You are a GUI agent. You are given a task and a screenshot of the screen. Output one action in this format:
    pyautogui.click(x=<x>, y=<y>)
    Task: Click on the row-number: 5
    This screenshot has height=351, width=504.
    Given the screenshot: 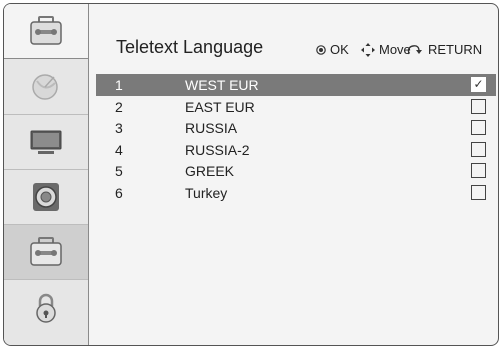 What is the action you would take?
    pyautogui.click(x=119, y=171)
    